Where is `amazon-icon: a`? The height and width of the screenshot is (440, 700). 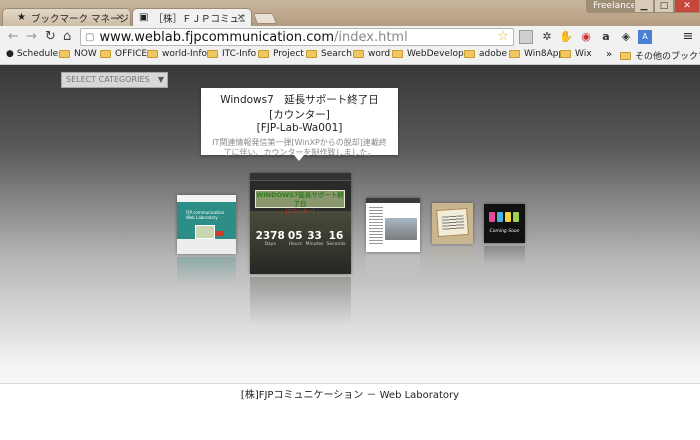 amazon-icon: a is located at coordinates (606, 37).